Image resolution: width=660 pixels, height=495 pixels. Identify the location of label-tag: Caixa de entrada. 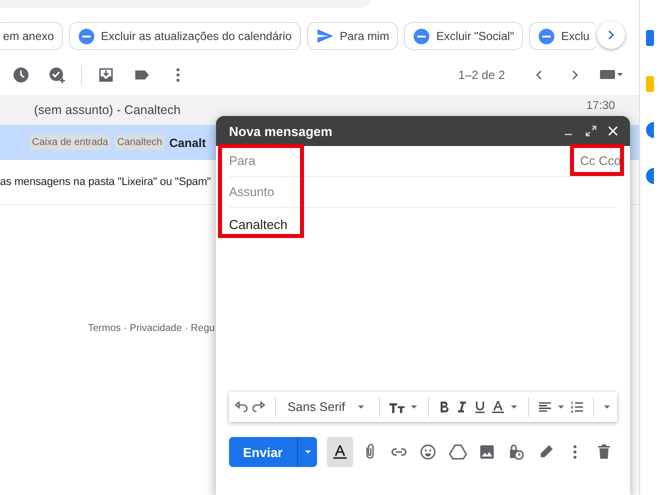
(70, 142).